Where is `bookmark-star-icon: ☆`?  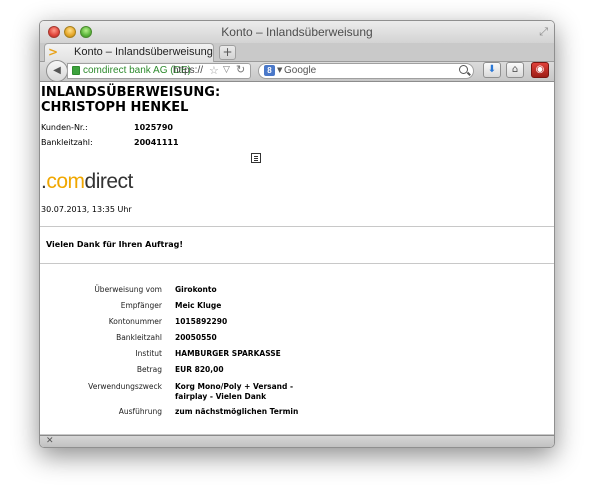
bookmark-star-icon: ☆ is located at coordinates (214, 70).